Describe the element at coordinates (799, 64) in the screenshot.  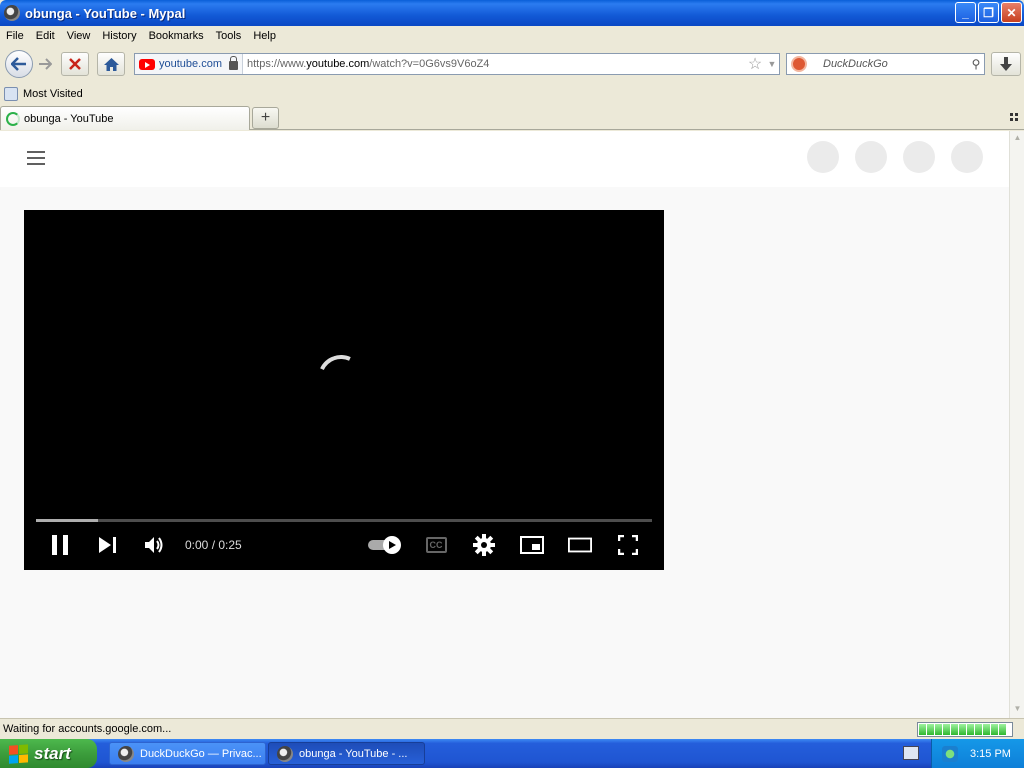
I see `duckduckgo-engine-icon` at that location.